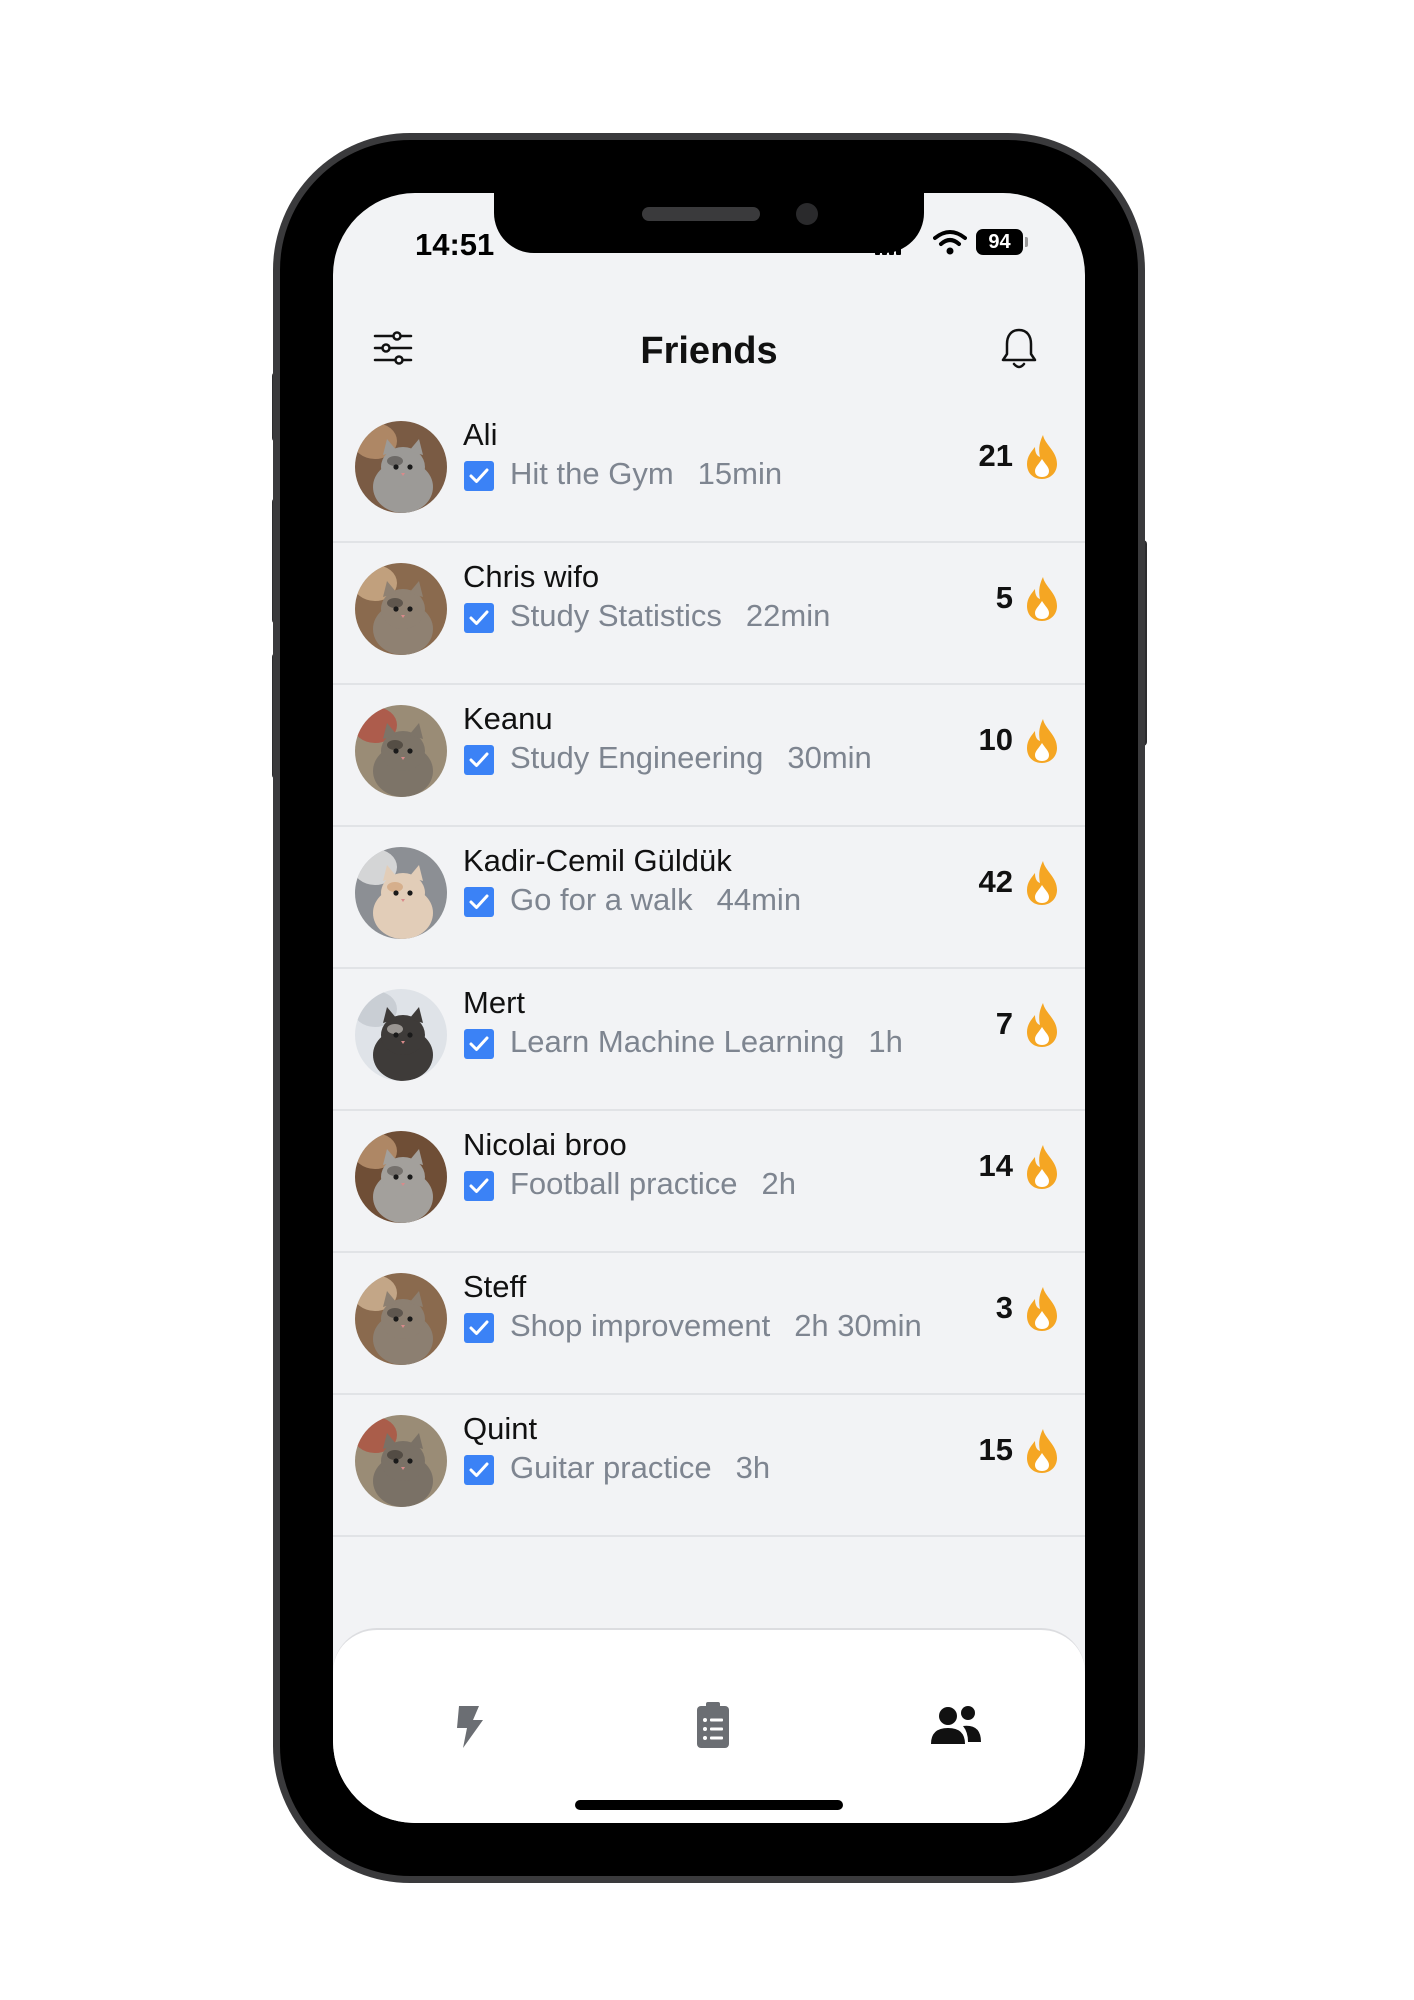 The width and height of the screenshot is (1414, 2000). I want to click on task-duration: 44min, so click(759, 899).